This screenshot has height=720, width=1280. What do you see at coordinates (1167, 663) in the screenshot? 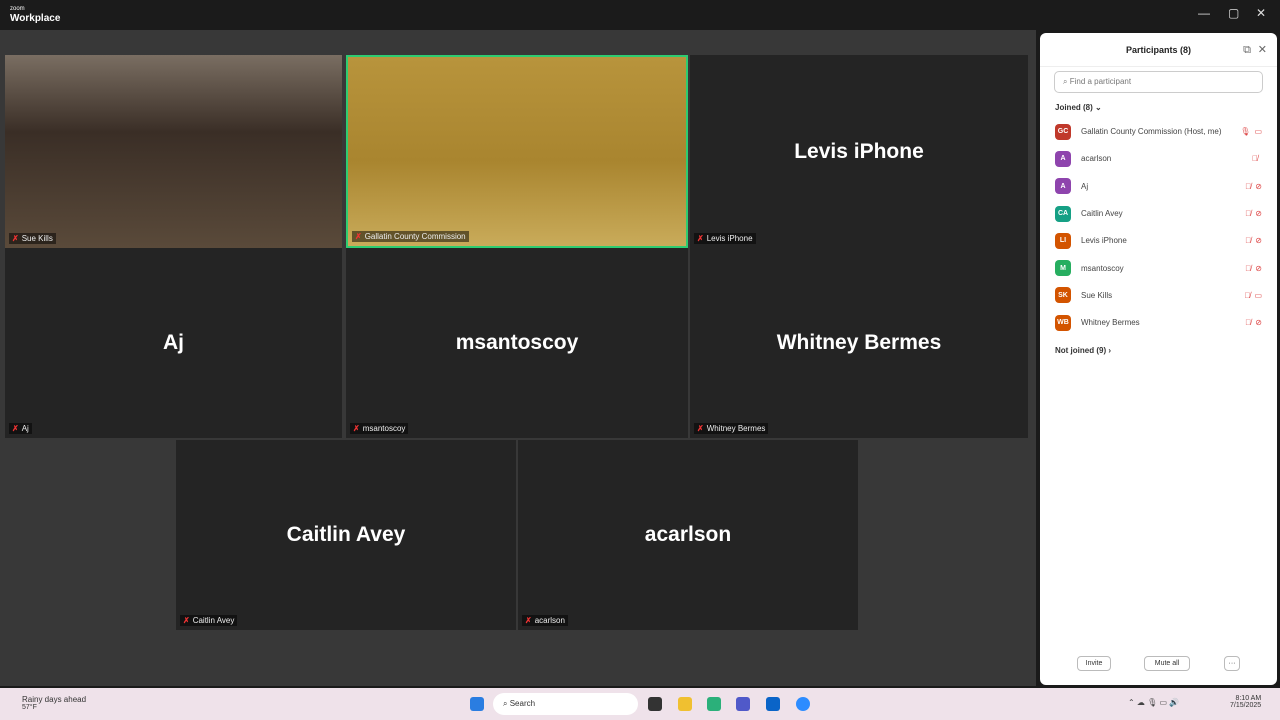
I see `mute-all-button: Mute all` at bounding box center [1167, 663].